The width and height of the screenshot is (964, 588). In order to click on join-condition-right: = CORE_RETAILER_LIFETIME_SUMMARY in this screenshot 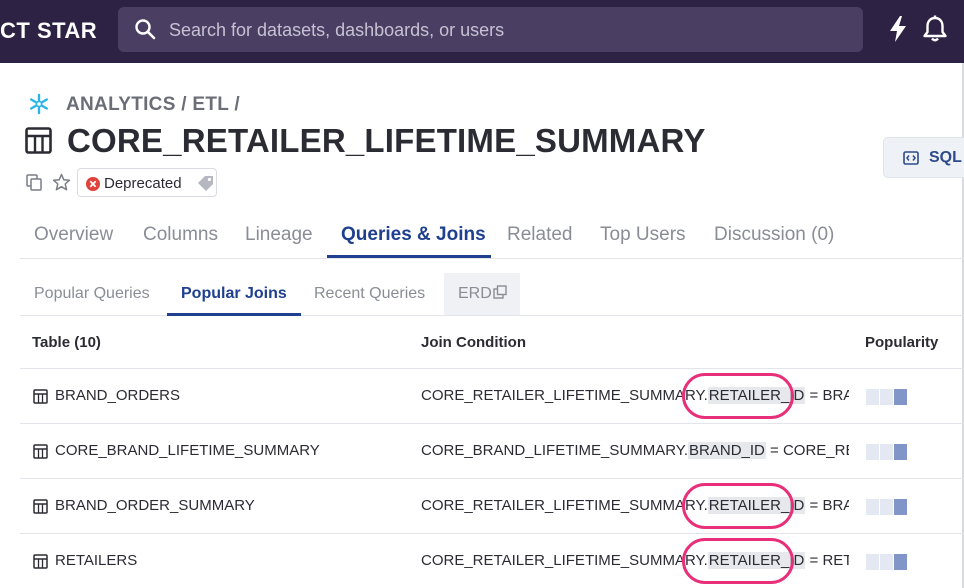, I will do `click(809, 450)`.